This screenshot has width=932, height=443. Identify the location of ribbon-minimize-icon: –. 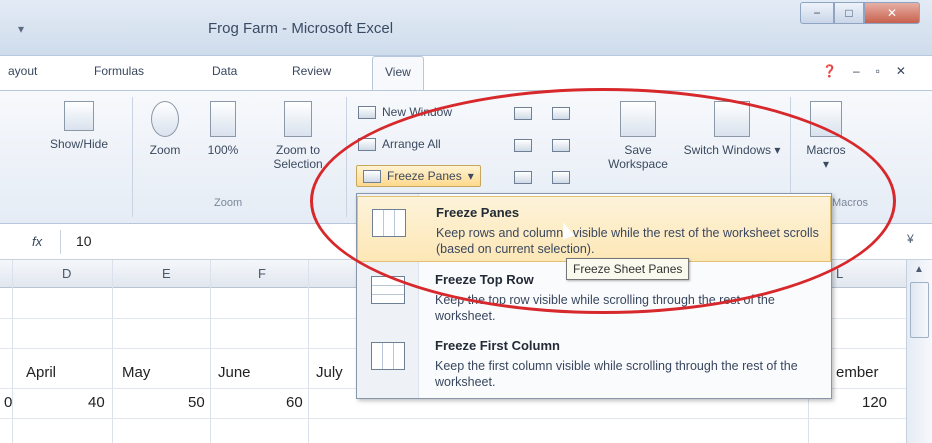
(856, 71).